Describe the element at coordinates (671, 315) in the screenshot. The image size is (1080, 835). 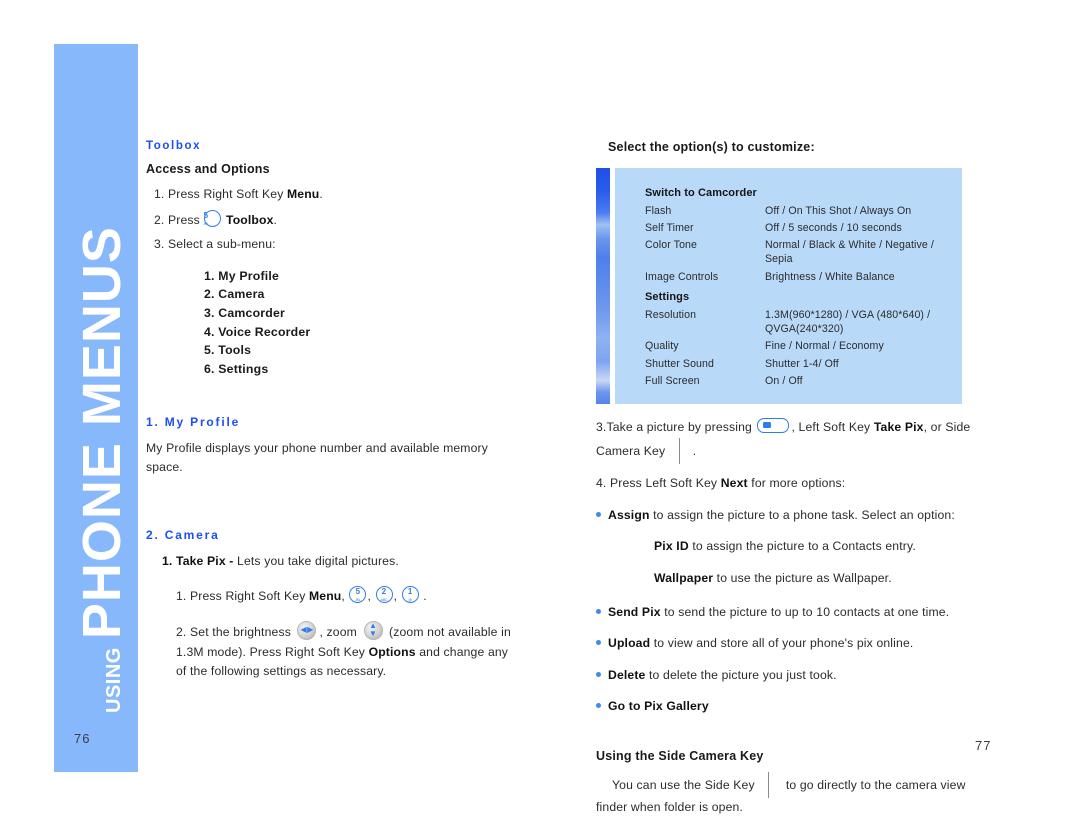
I see `option-label-resolution: Resolution` at that location.